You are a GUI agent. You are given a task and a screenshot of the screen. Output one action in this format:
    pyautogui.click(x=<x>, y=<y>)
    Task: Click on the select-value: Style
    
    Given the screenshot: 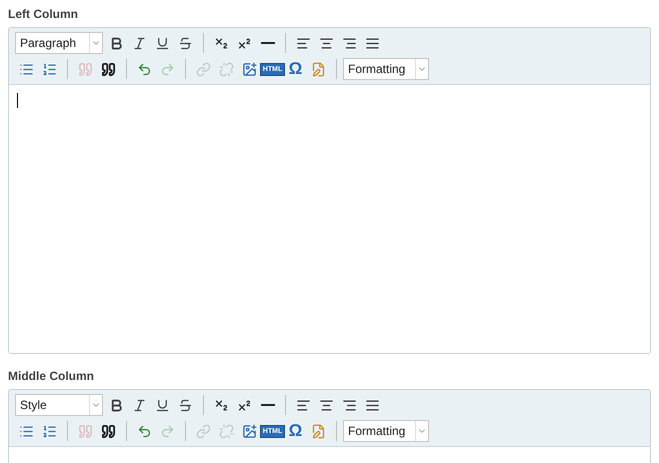 What is the action you would take?
    pyautogui.click(x=33, y=405)
    